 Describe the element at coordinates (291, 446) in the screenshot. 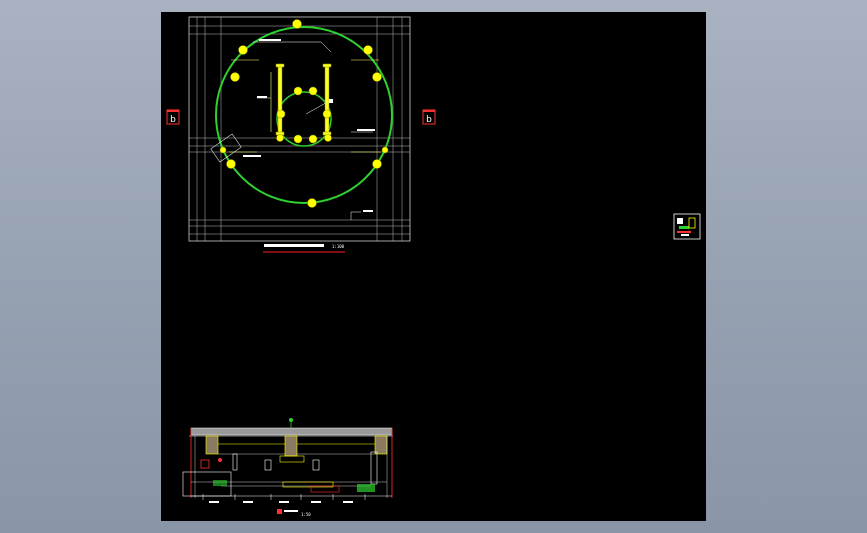

I see `beam-mid` at that location.